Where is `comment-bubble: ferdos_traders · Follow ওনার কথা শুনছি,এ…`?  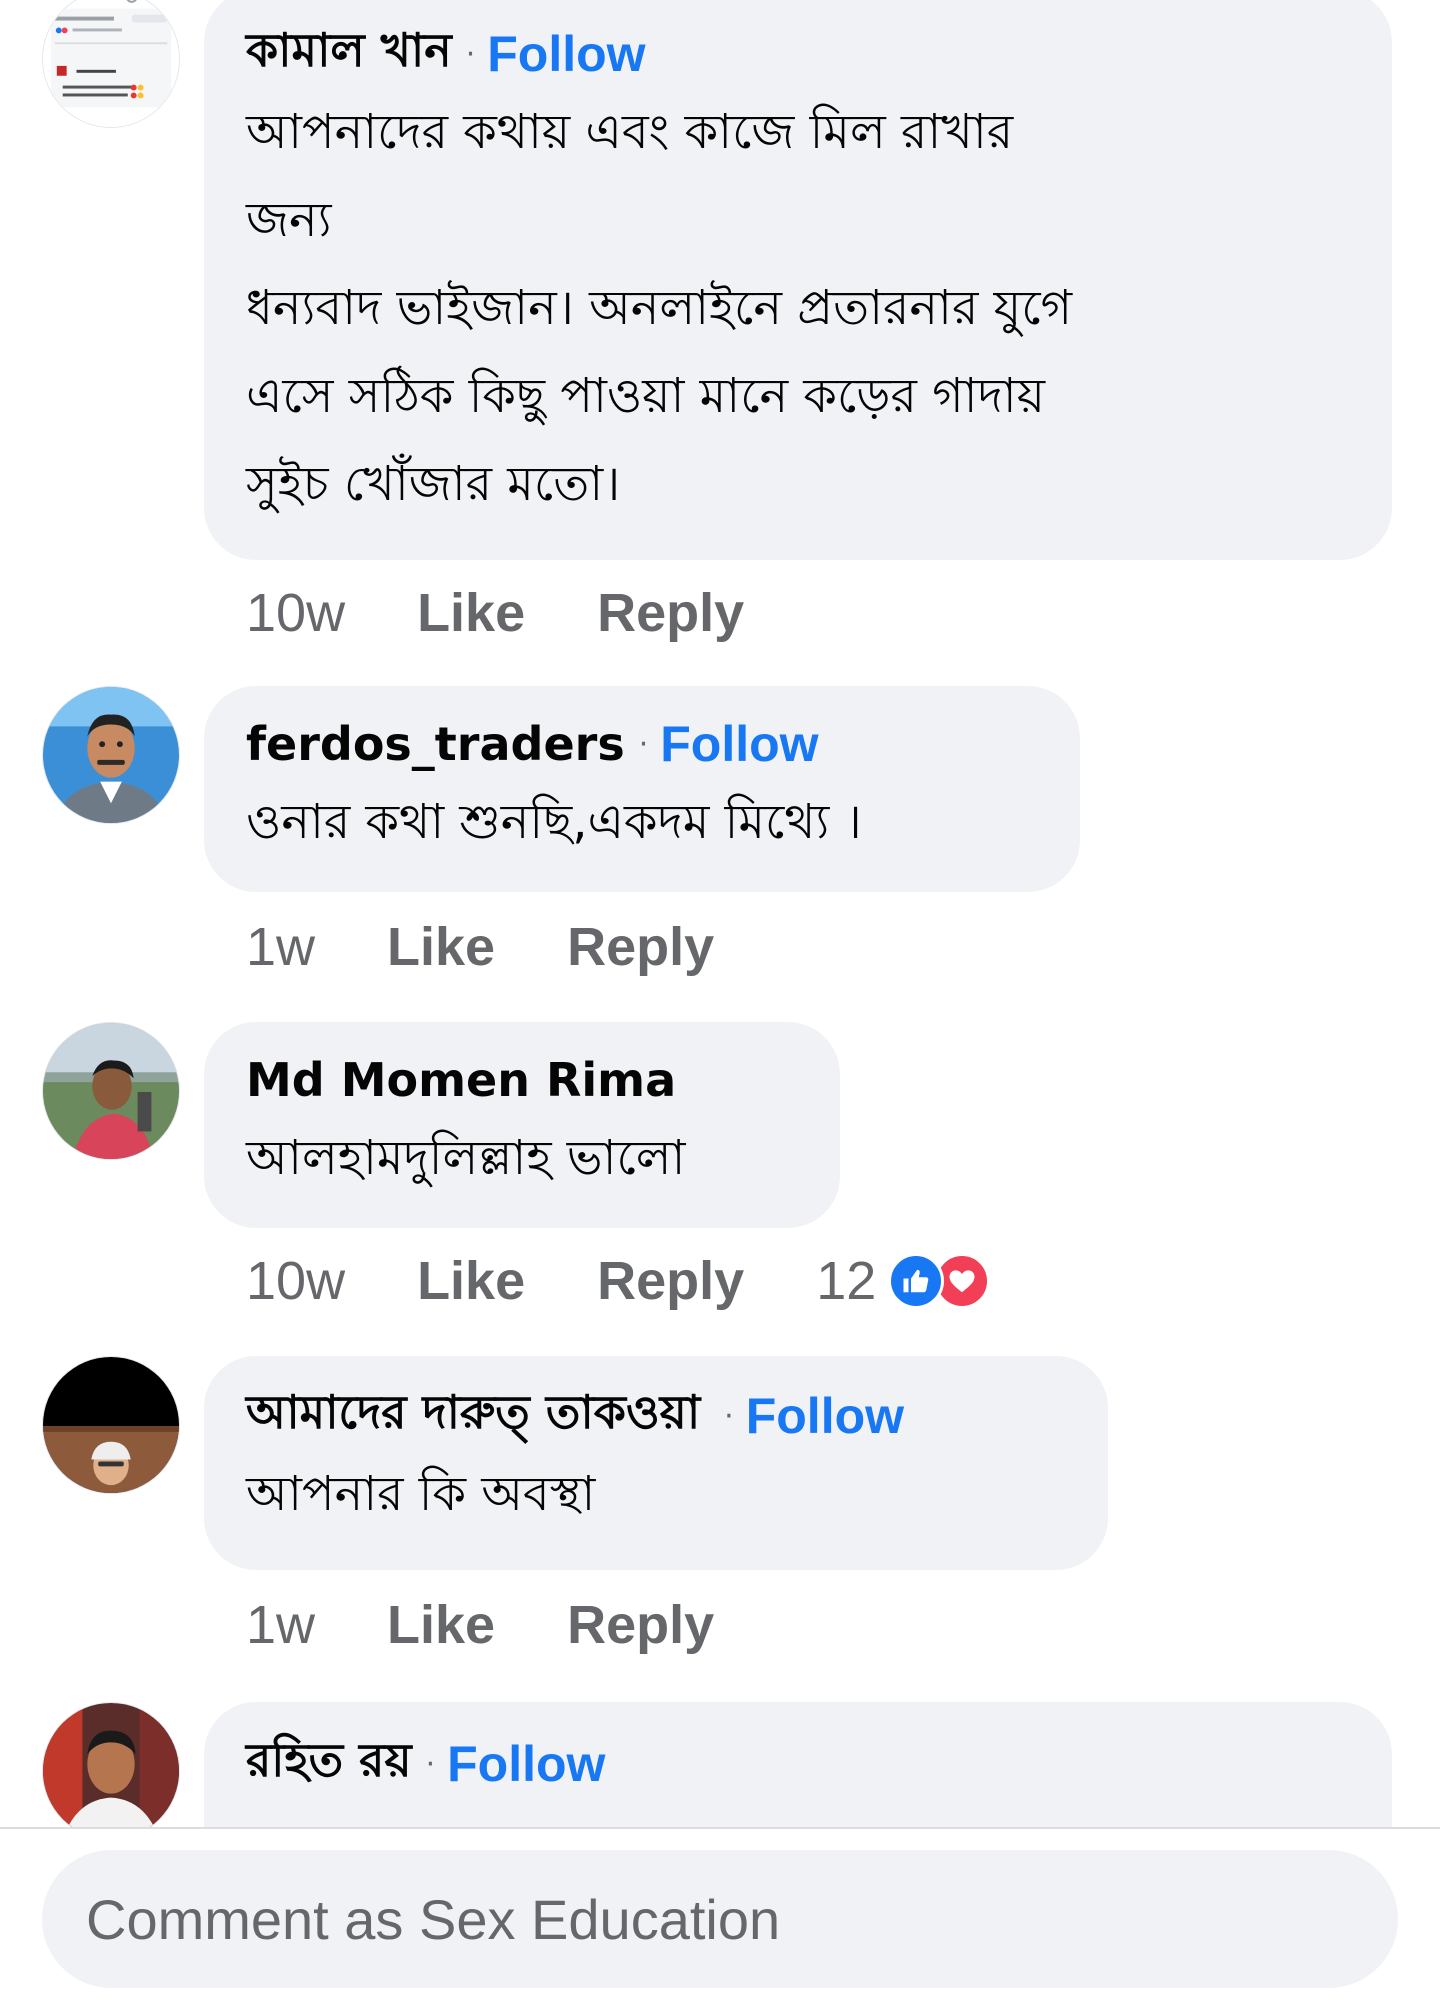
comment-bubble: ferdos_traders · Follow ওনার কথা শুনছি,এ… is located at coordinates (642, 789).